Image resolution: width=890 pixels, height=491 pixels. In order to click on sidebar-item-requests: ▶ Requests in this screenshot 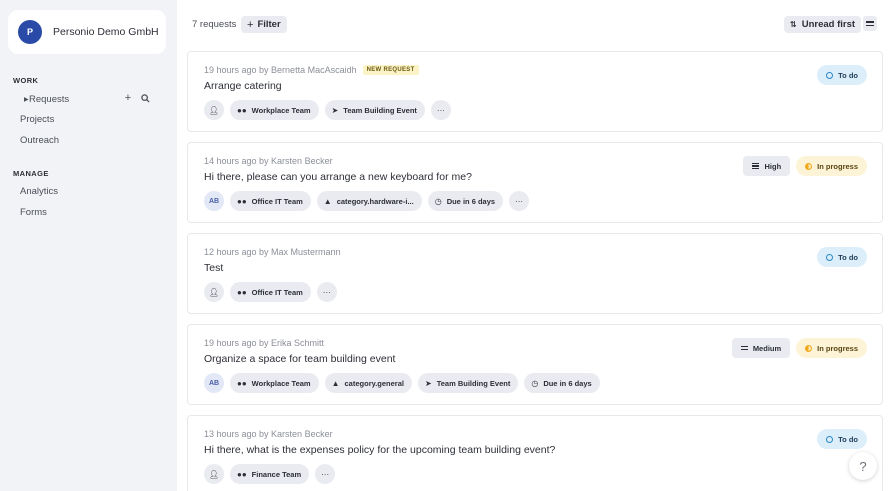, I will do `click(47, 99)`.